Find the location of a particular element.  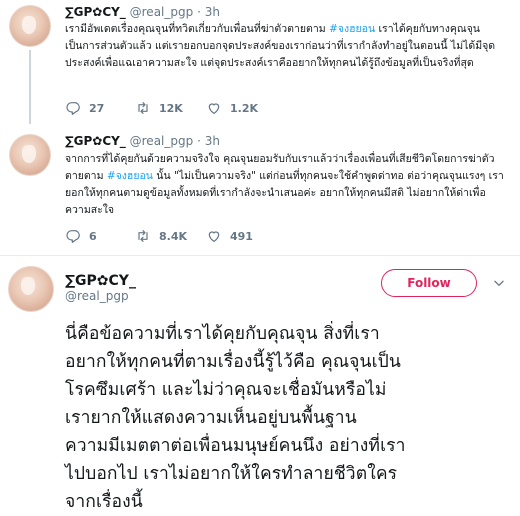

chevron-down-icon is located at coordinates (499, 283).